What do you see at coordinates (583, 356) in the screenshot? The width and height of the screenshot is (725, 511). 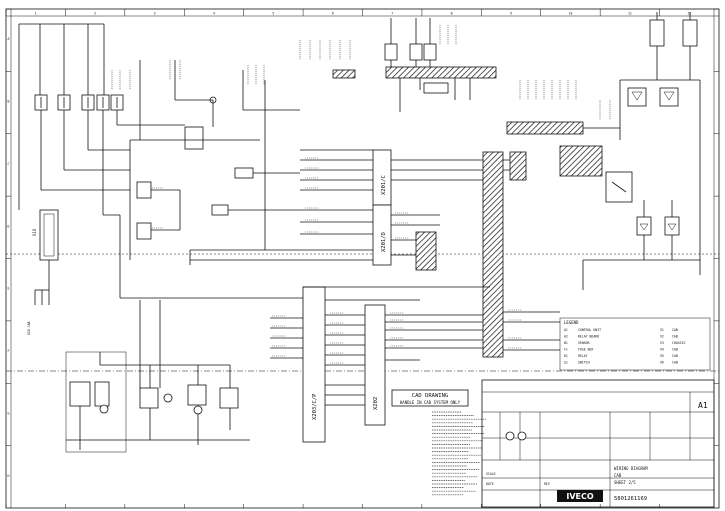 I see `legend-text: RELAY` at bounding box center [583, 356].